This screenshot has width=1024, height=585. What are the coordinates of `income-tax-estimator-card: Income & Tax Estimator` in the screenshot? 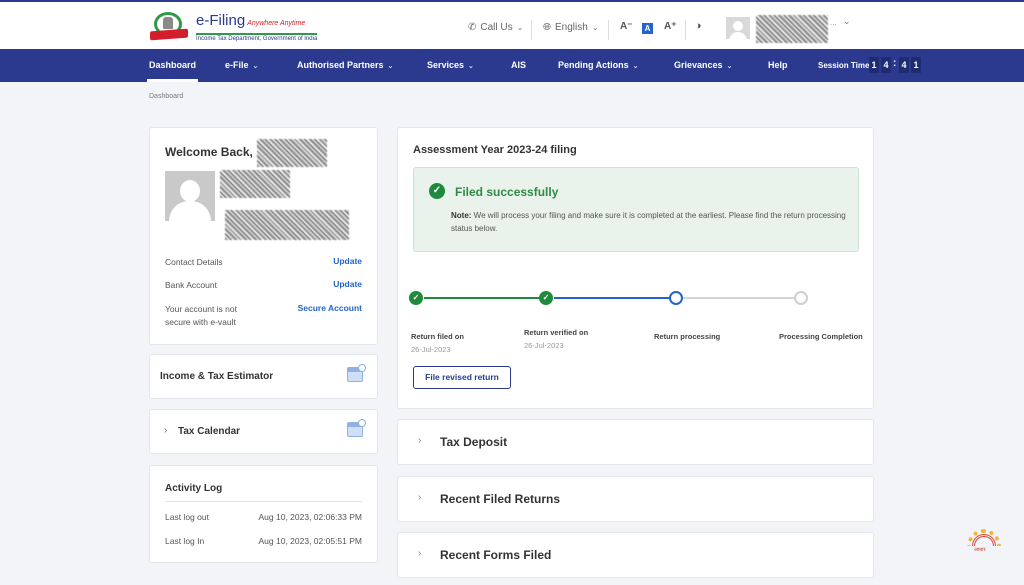 It's located at (263, 376).